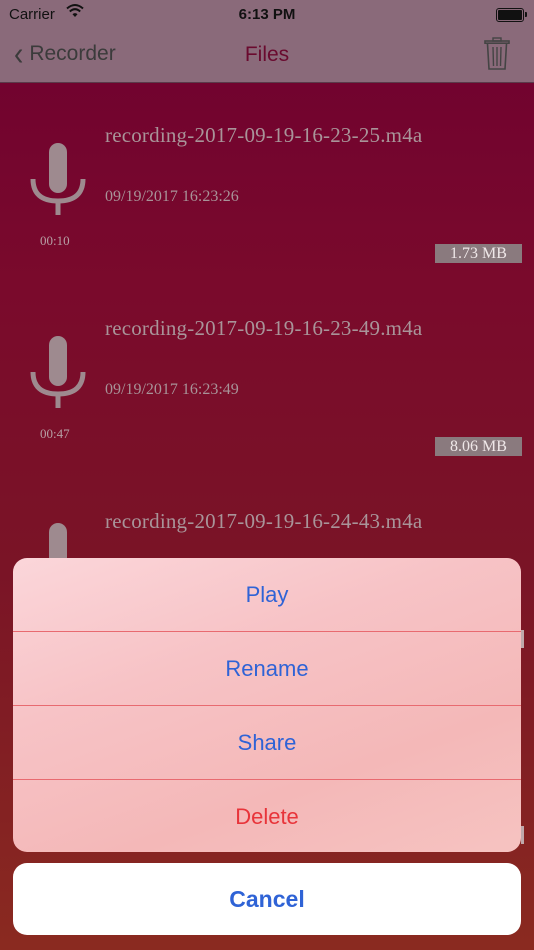  What do you see at coordinates (267, 816) in the screenshot?
I see `delete-button: Delete` at bounding box center [267, 816].